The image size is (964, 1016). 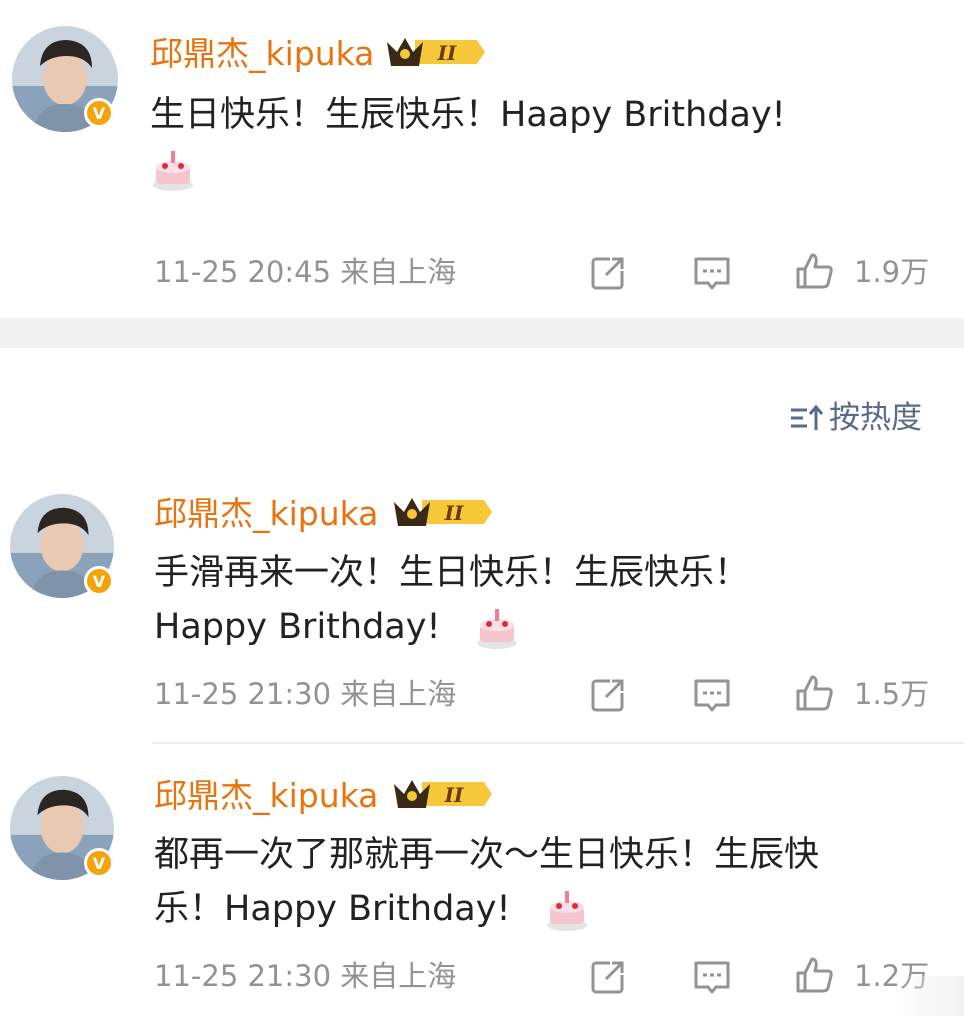 What do you see at coordinates (807, 417) in the screenshot?
I see `sort-icon` at bounding box center [807, 417].